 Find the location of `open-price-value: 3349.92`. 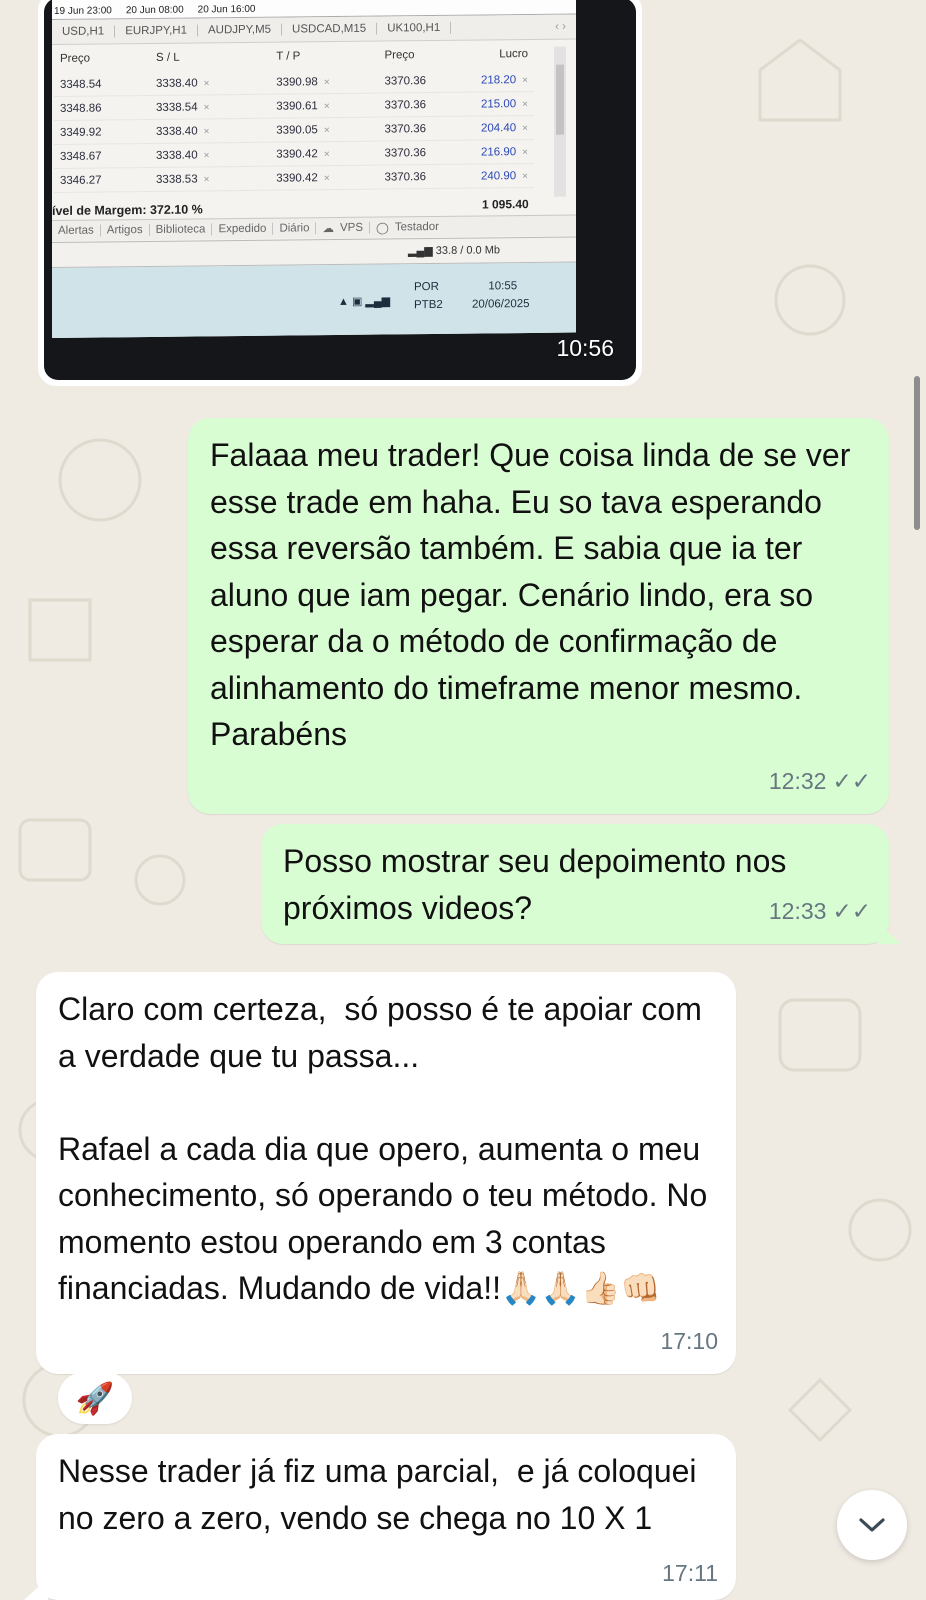

open-price-value: 3349.92 is located at coordinates (81, 132).